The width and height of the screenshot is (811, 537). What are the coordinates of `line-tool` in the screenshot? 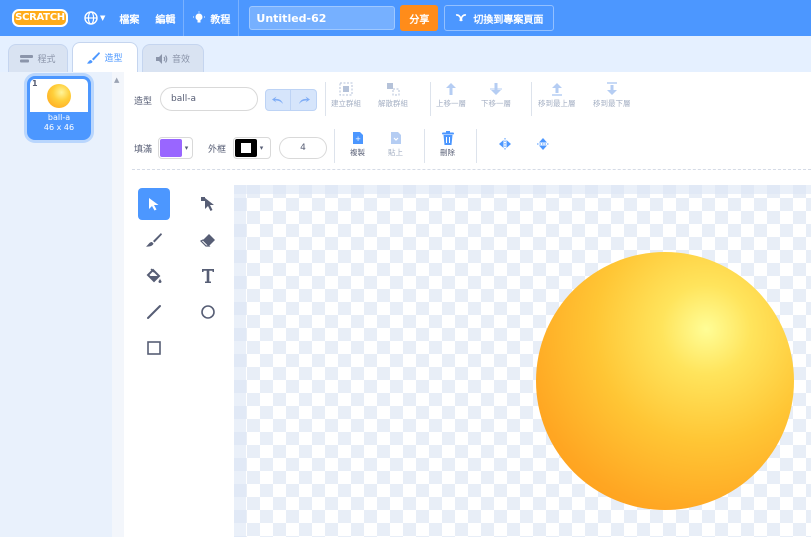 It's located at (154, 312).